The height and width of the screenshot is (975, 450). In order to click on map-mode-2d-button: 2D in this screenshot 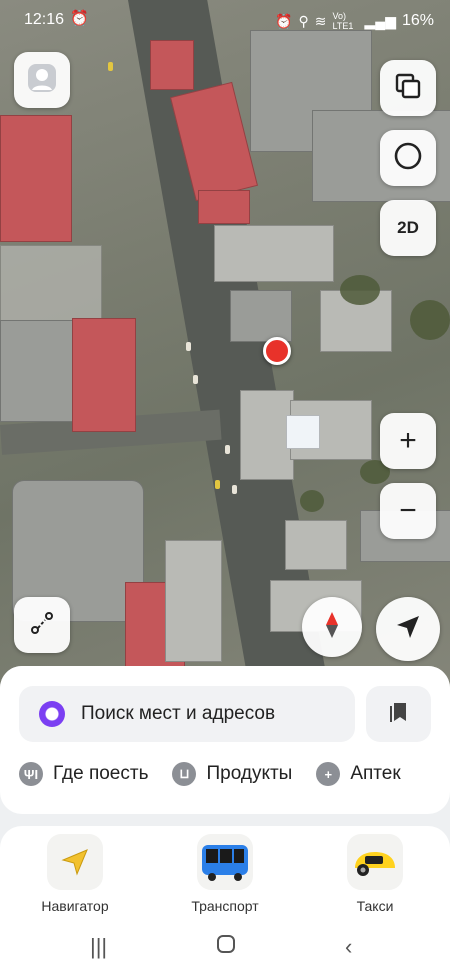, I will do `click(408, 228)`.